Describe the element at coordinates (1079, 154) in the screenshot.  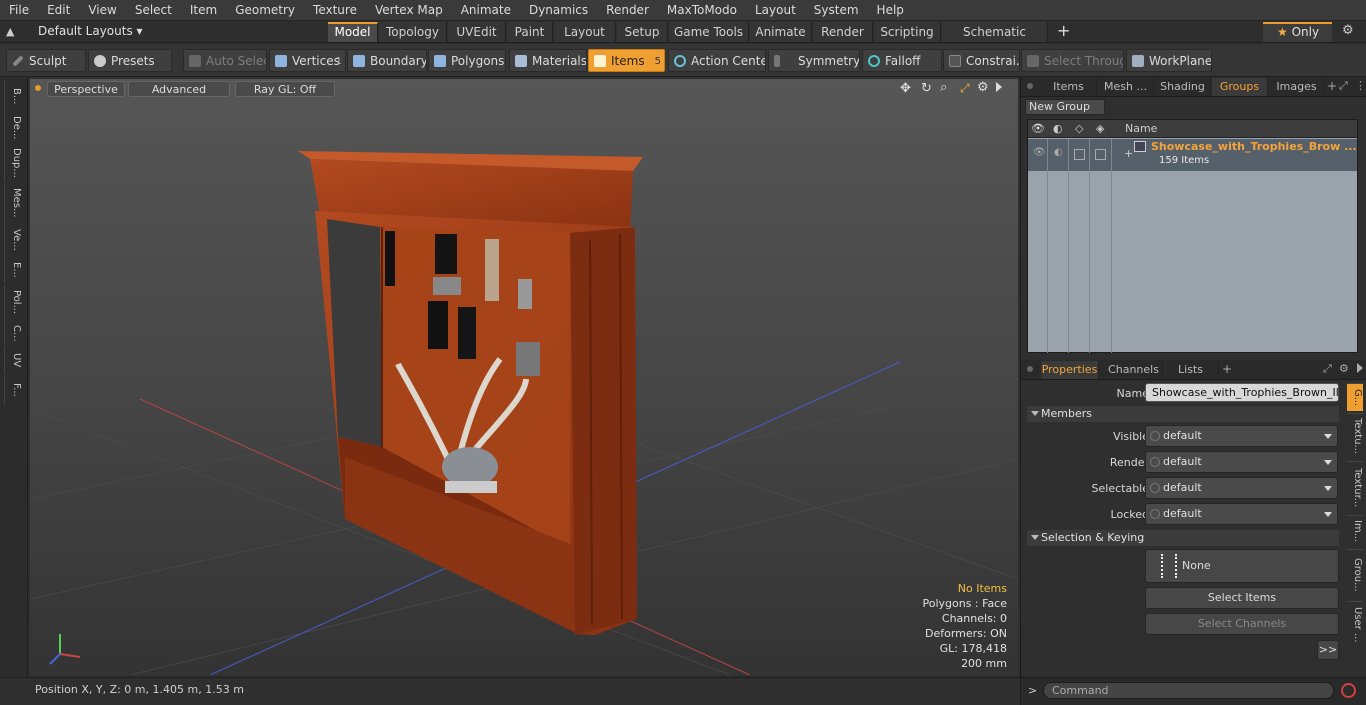
I see `row-lock-checkbox` at that location.